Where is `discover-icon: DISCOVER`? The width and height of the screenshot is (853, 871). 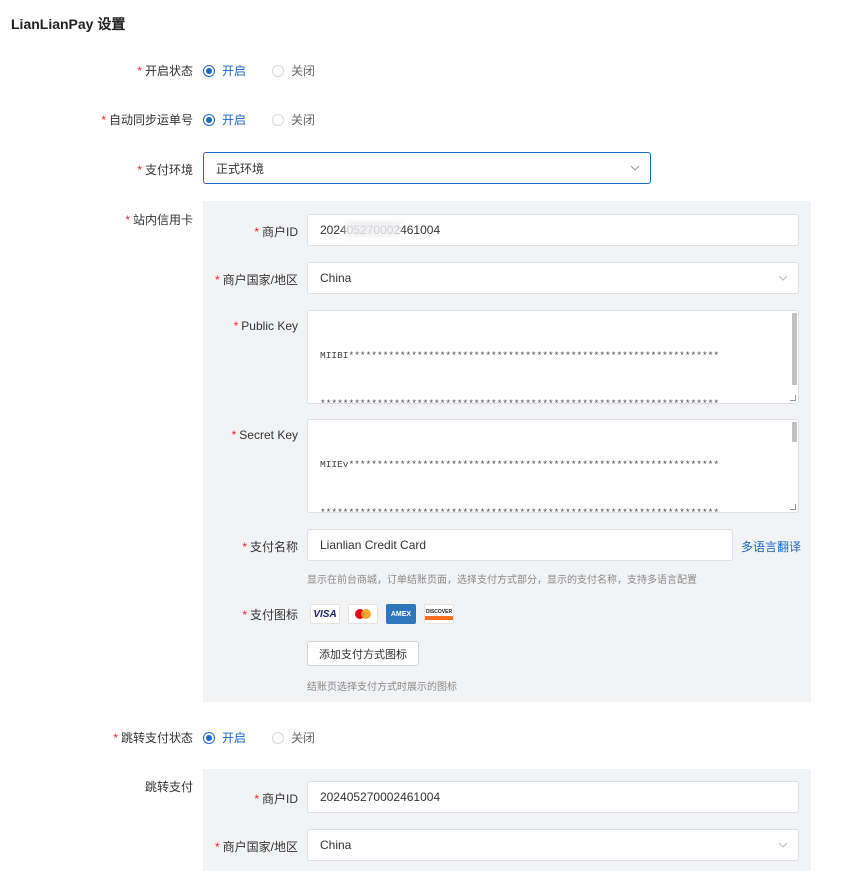 discover-icon: DISCOVER is located at coordinates (439, 614).